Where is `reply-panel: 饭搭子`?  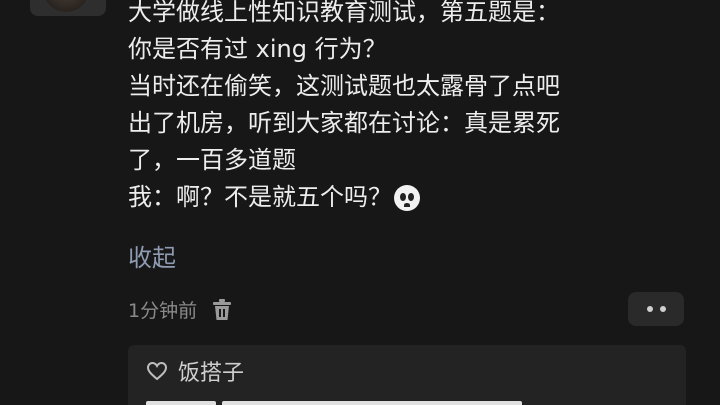 reply-panel: 饭搭子 is located at coordinates (407, 375).